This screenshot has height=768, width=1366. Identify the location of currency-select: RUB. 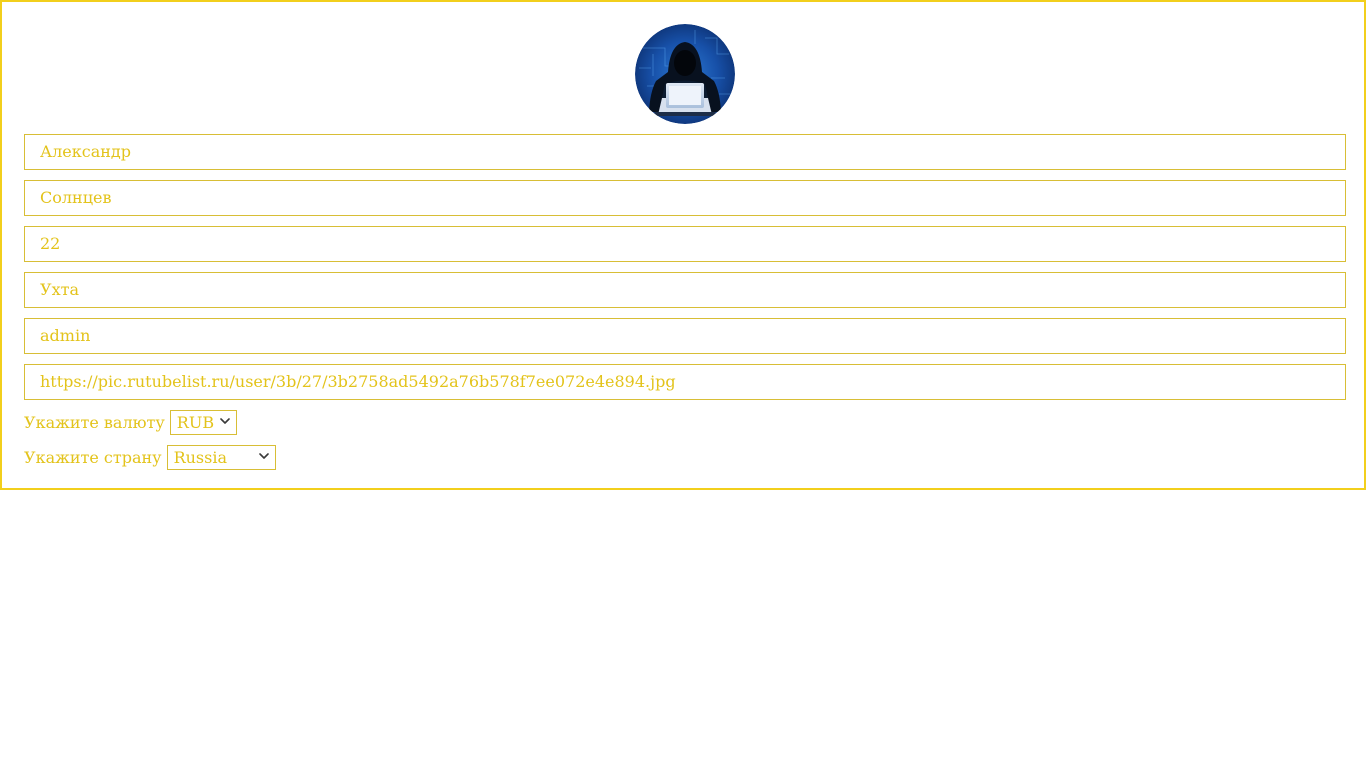
(203, 422).